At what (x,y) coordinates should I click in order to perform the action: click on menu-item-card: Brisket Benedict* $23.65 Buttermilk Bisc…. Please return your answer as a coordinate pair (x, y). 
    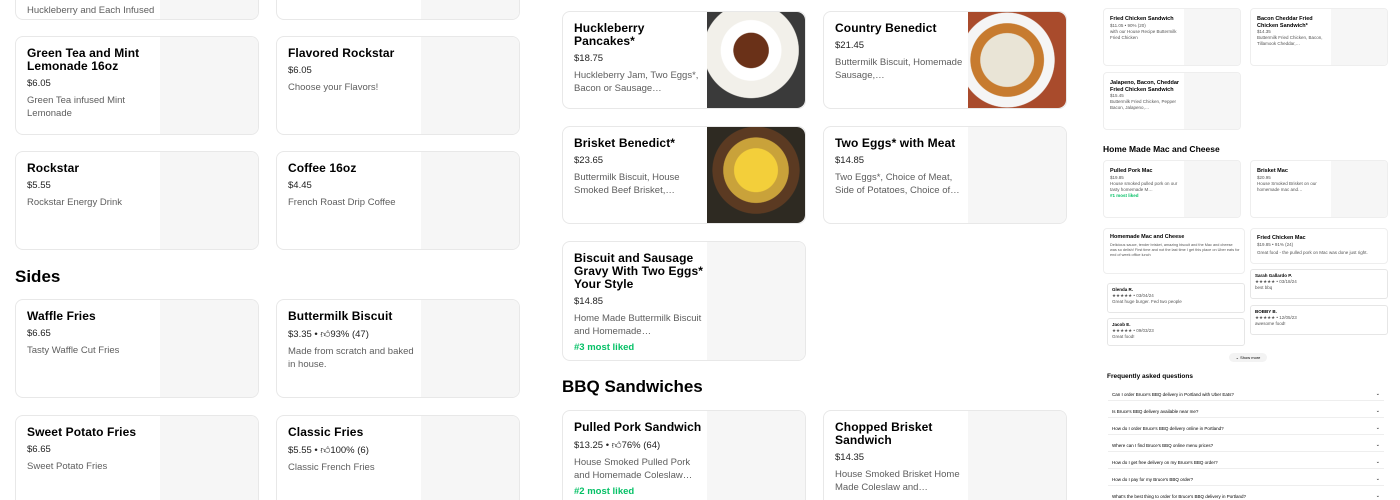
    Looking at the image, I should click on (684, 175).